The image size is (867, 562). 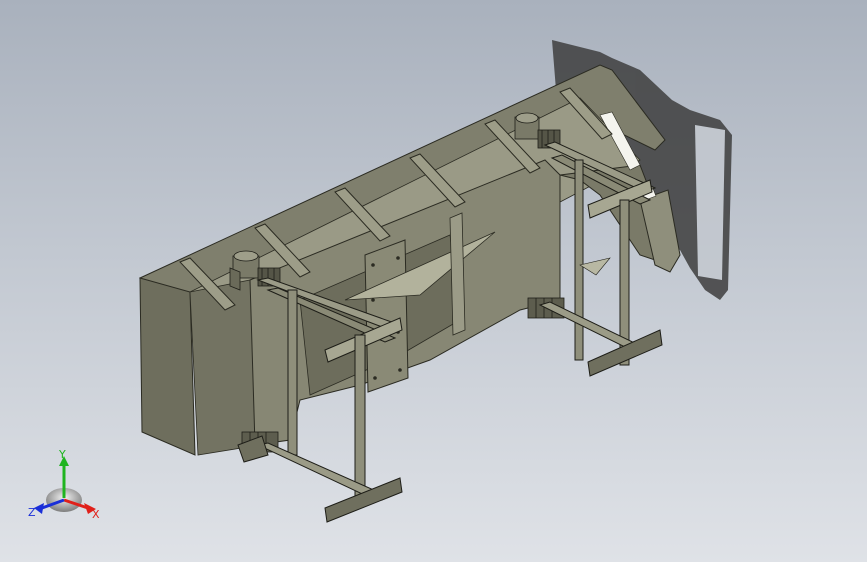 What do you see at coordinates (96, 514) in the screenshot?
I see `x-axis-label: X` at bounding box center [96, 514].